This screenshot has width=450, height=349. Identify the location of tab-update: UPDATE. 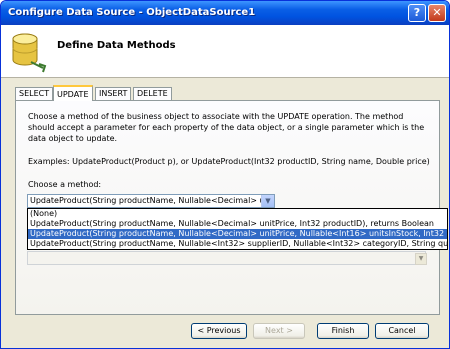
(73, 93).